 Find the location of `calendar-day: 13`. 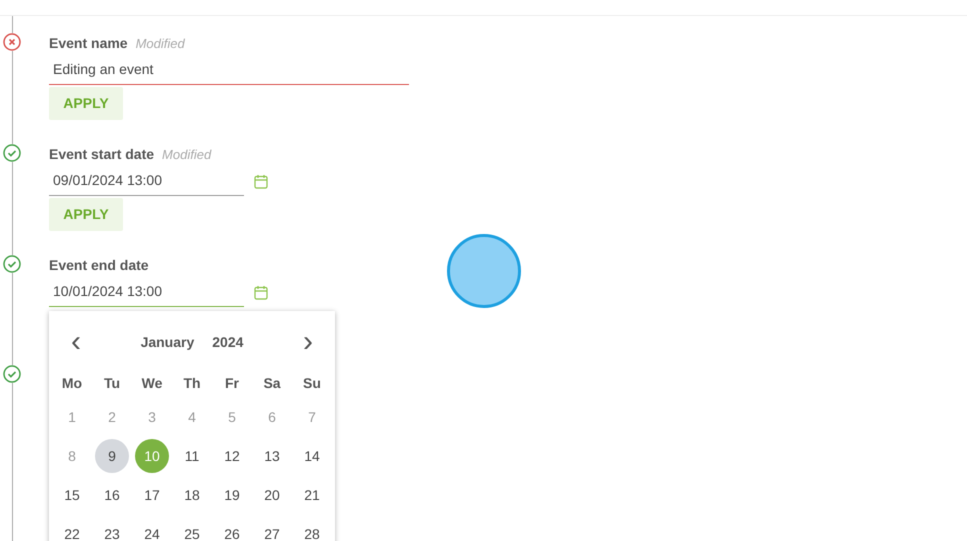

calendar-day: 13 is located at coordinates (272, 455).